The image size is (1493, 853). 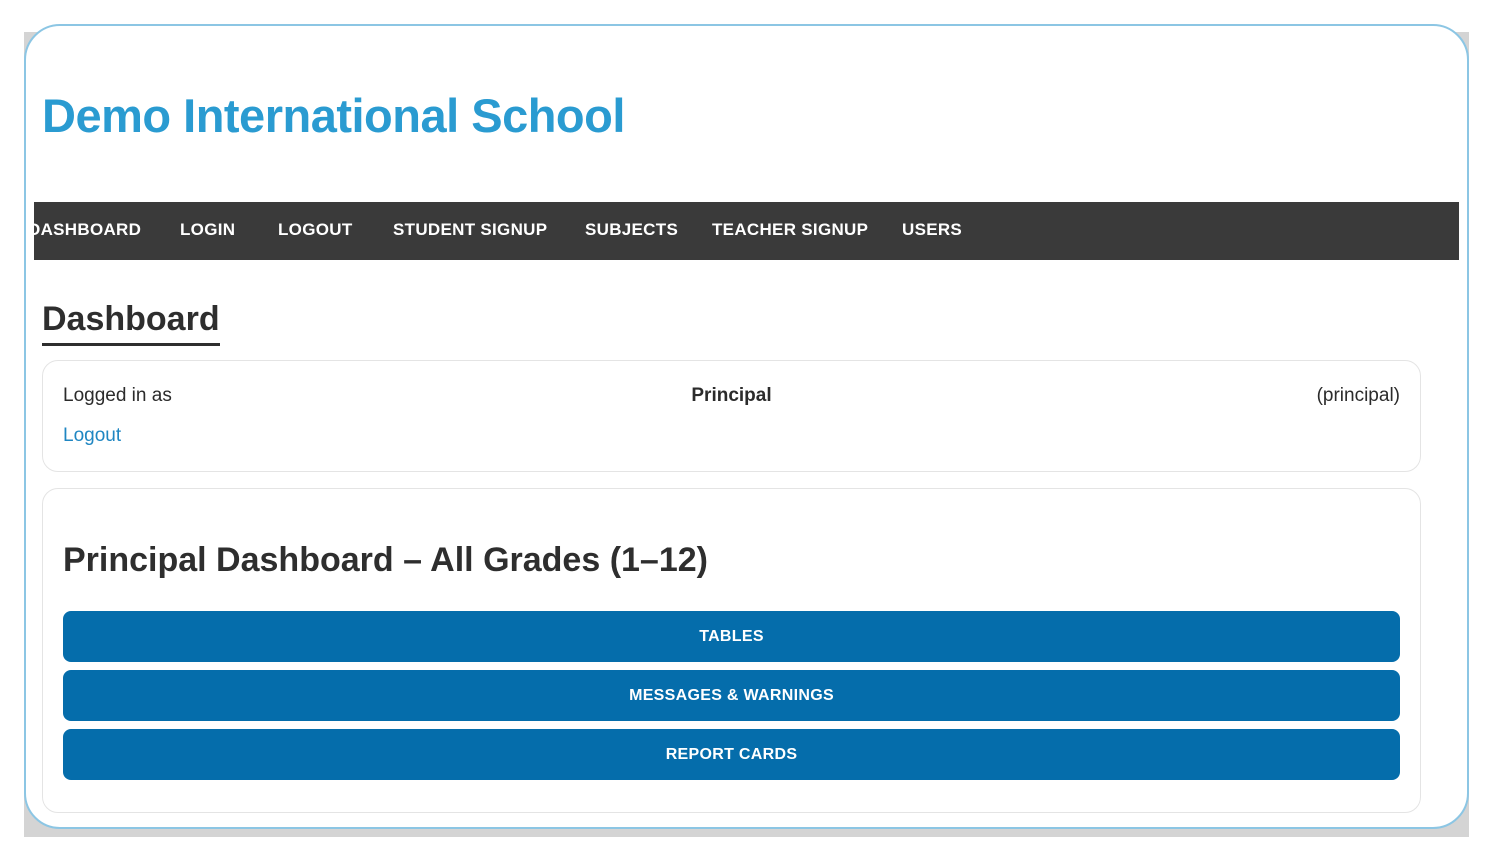 I want to click on page-heading: Dashboard, so click(x=131, y=323).